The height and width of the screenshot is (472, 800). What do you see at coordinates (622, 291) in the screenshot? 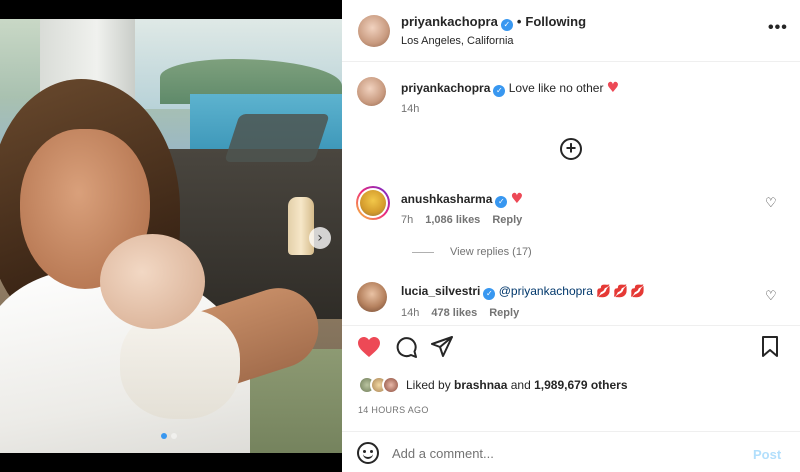
I see `kiss-emoji: 💋💋💋` at bounding box center [622, 291].